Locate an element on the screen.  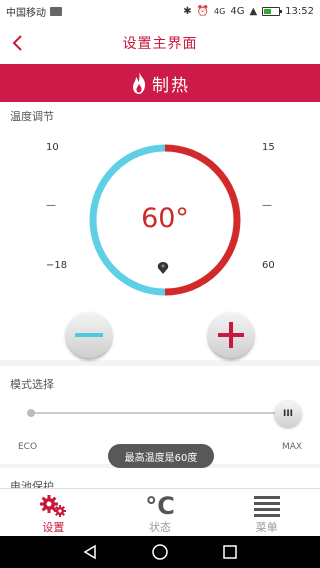
nav-back-button is located at coordinates (90, 552).